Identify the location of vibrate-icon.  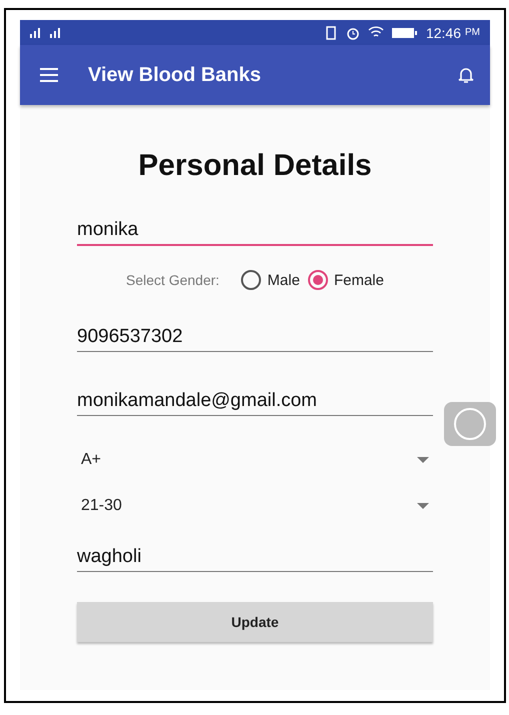
(331, 33).